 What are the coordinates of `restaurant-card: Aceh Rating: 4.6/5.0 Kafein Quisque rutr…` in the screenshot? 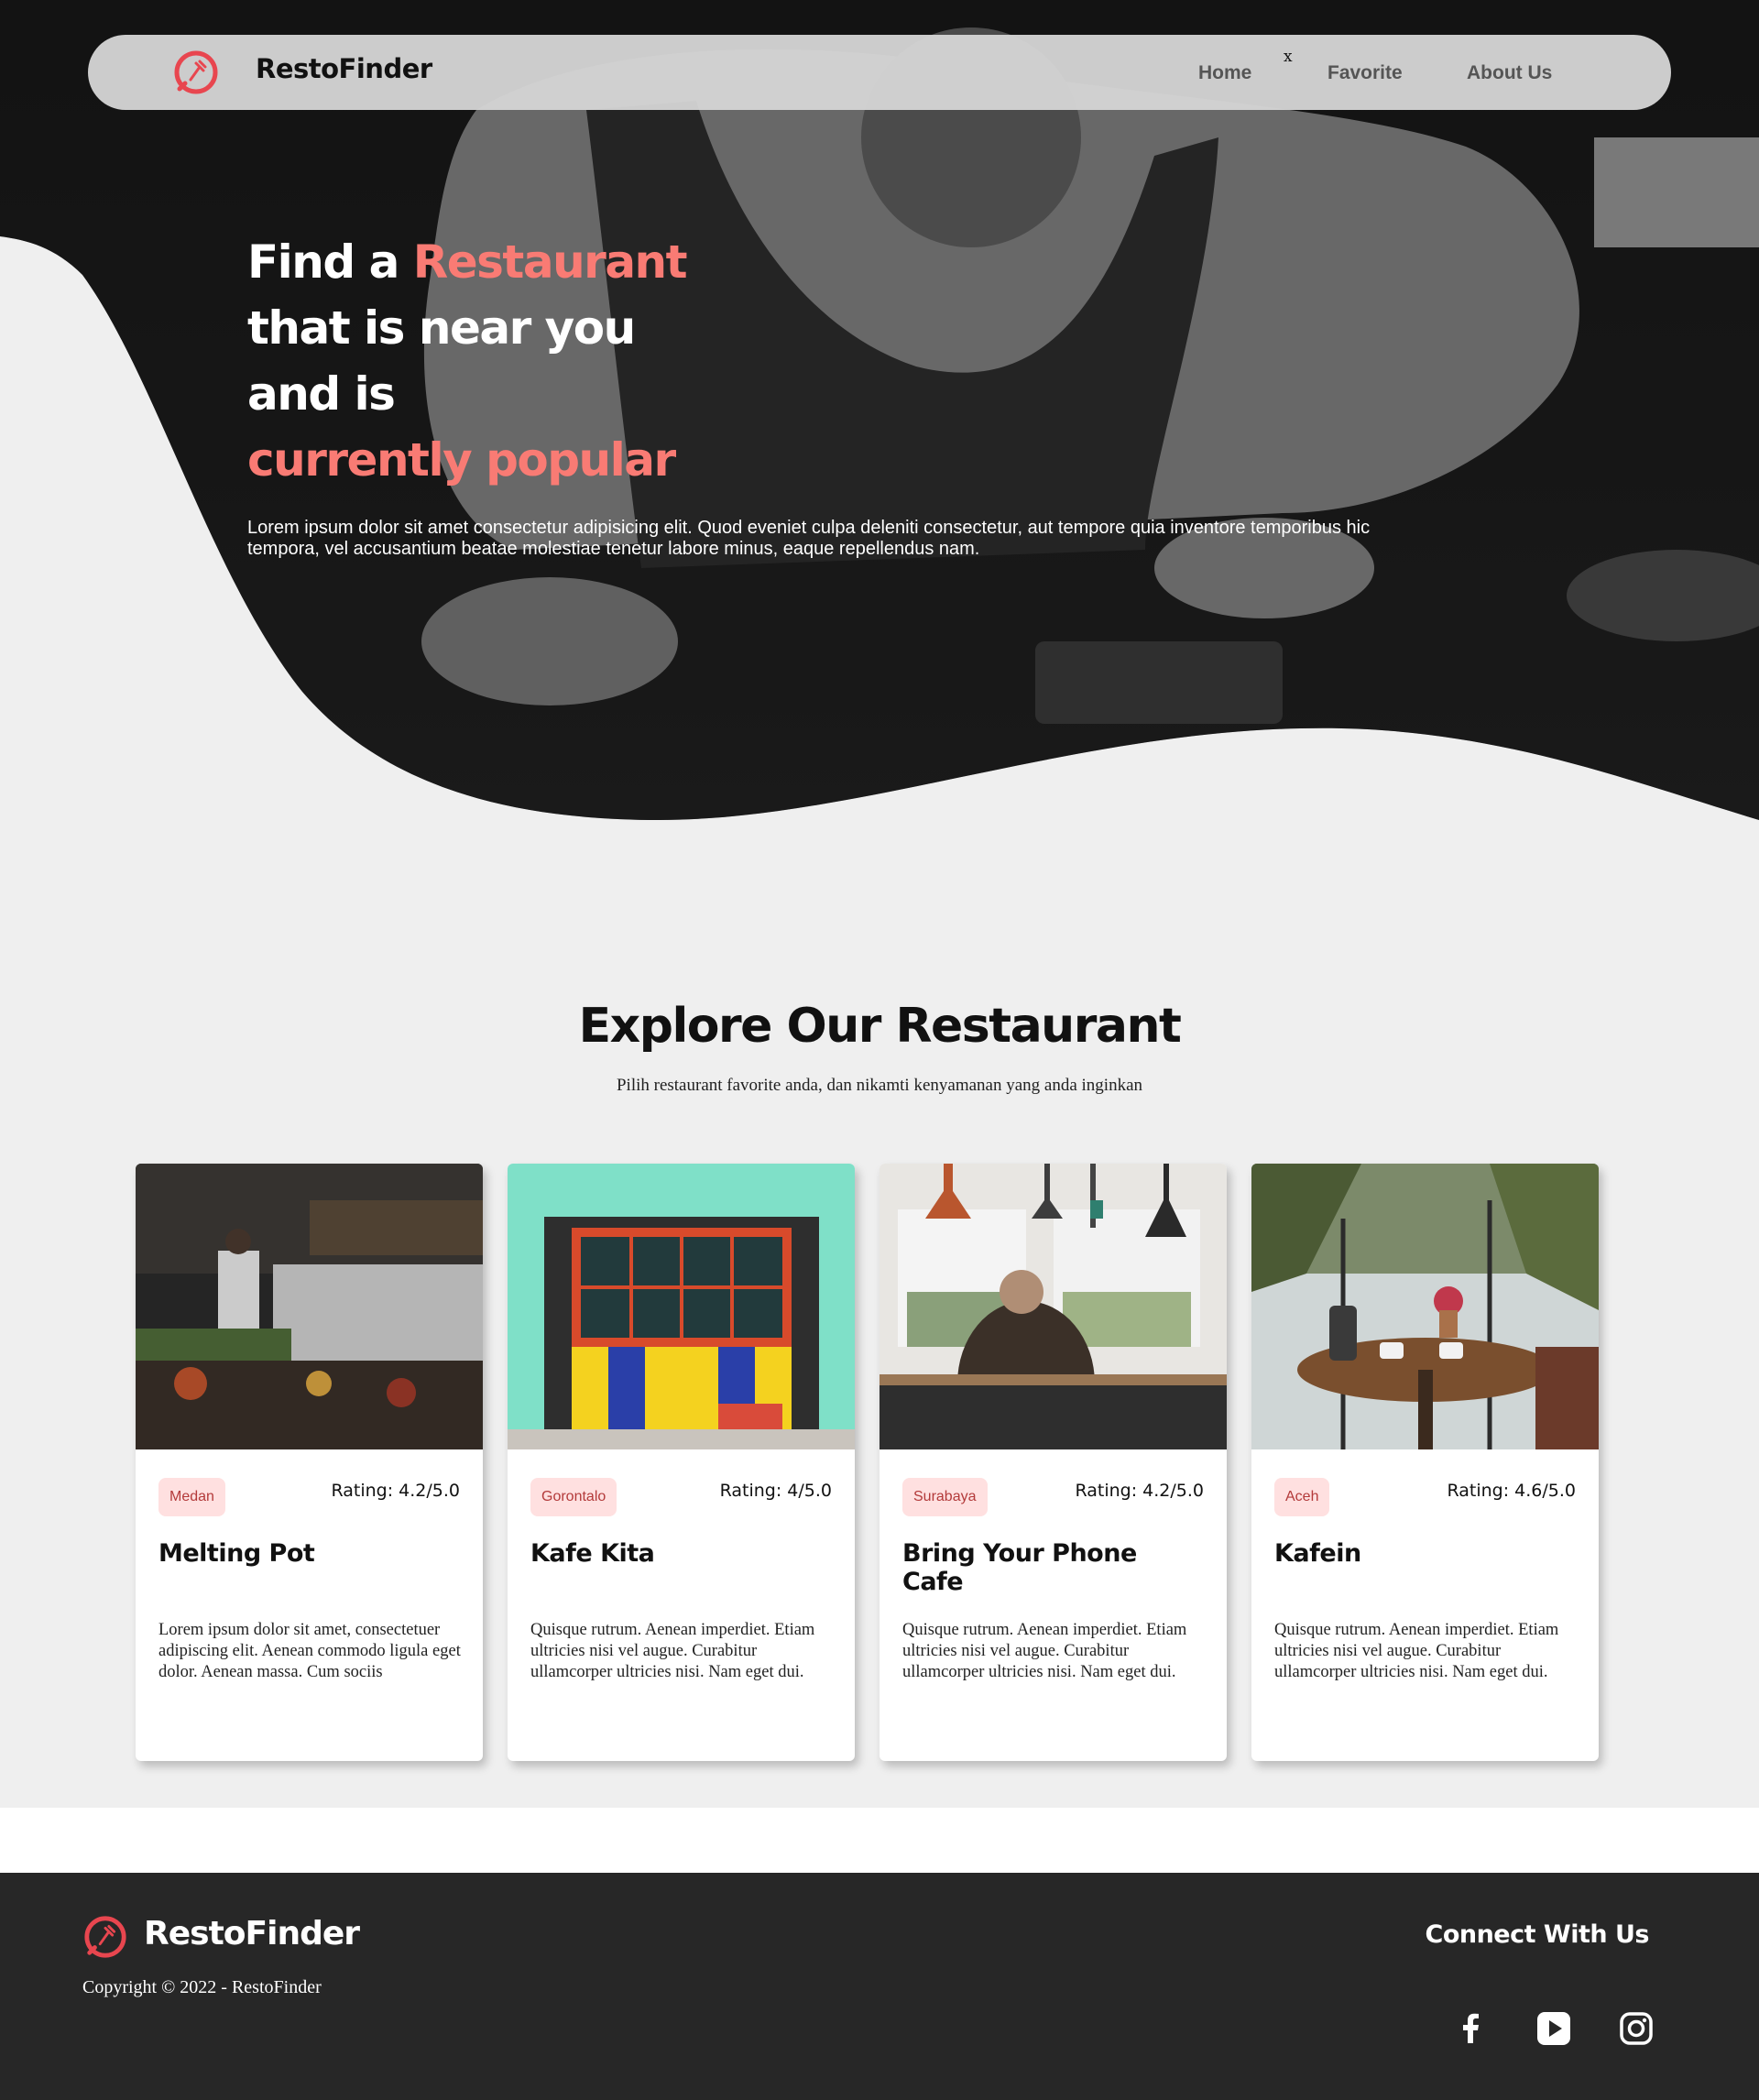 It's located at (1425, 1462).